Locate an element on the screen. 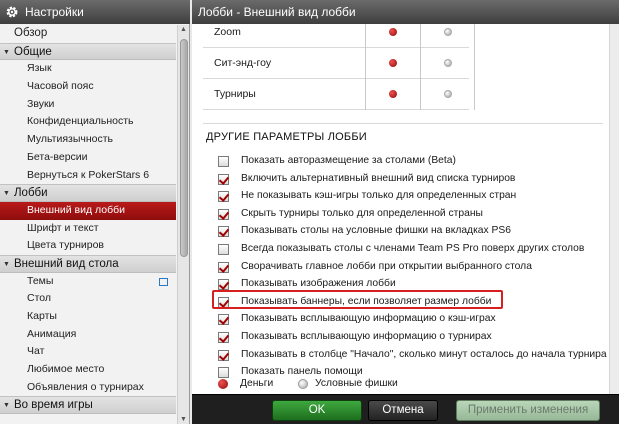 The image size is (619, 424). sidebar-section-header: ▼ Общие is located at coordinates (88, 52).